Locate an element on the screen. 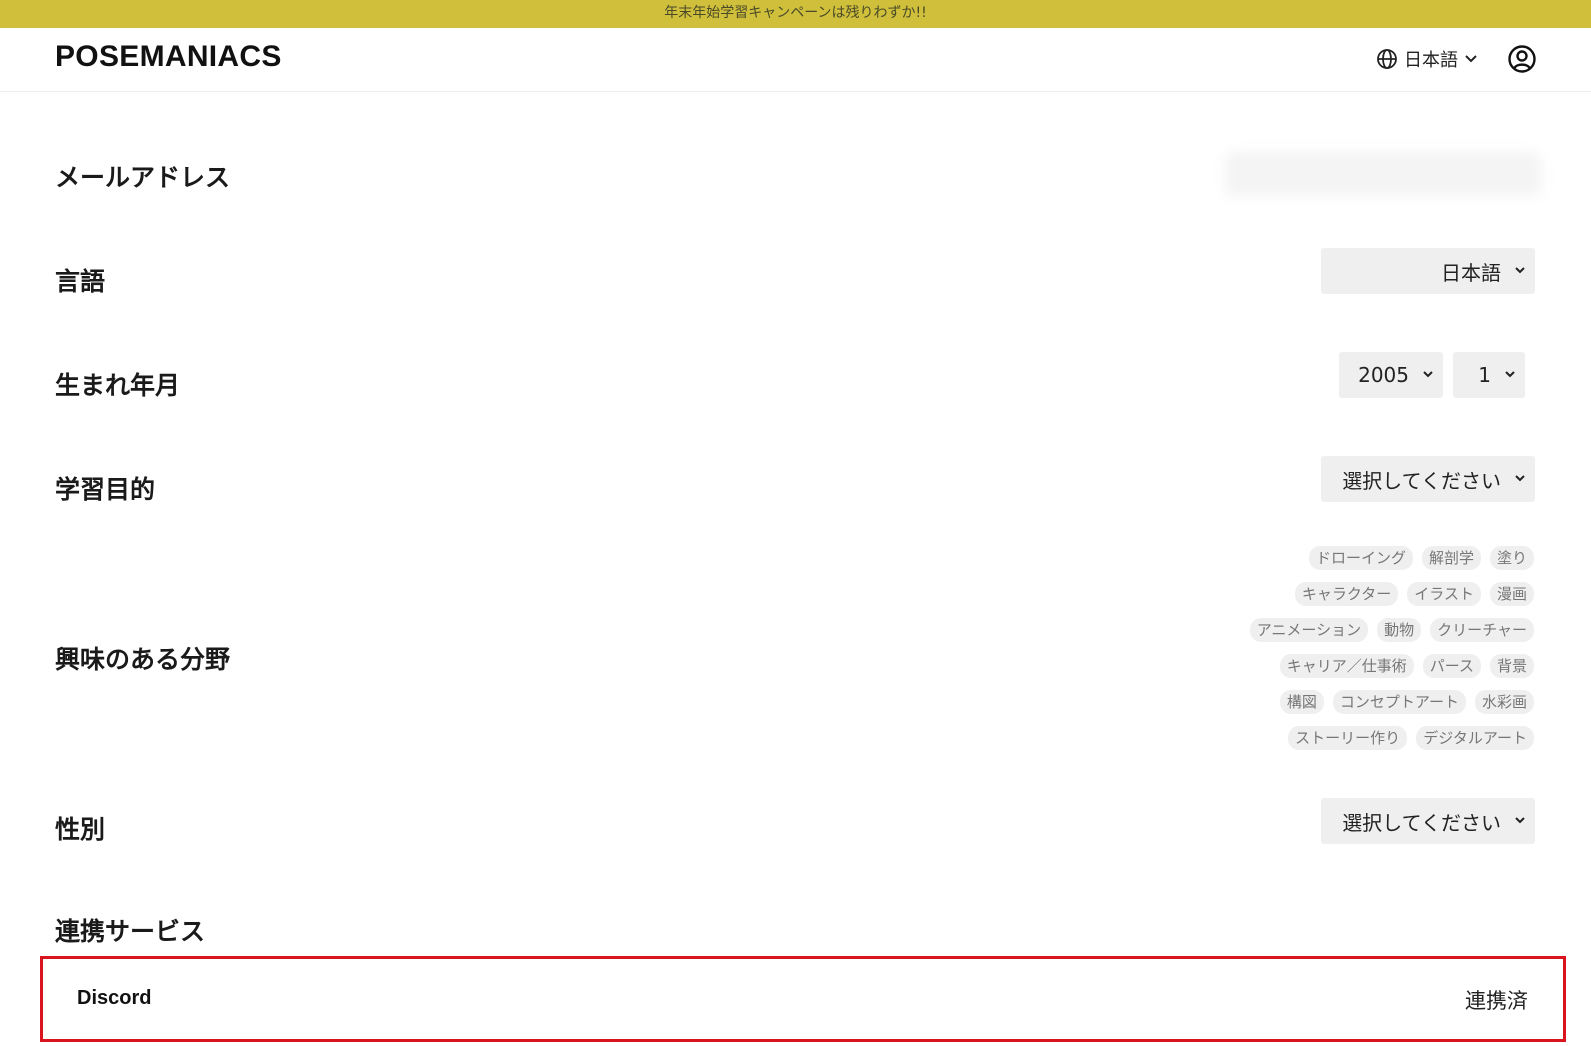 Image resolution: width=1591 pixels, height=1046 pixels. tag-row: ストーリー作り デジタルアート is located at coordinates (1364, 738).